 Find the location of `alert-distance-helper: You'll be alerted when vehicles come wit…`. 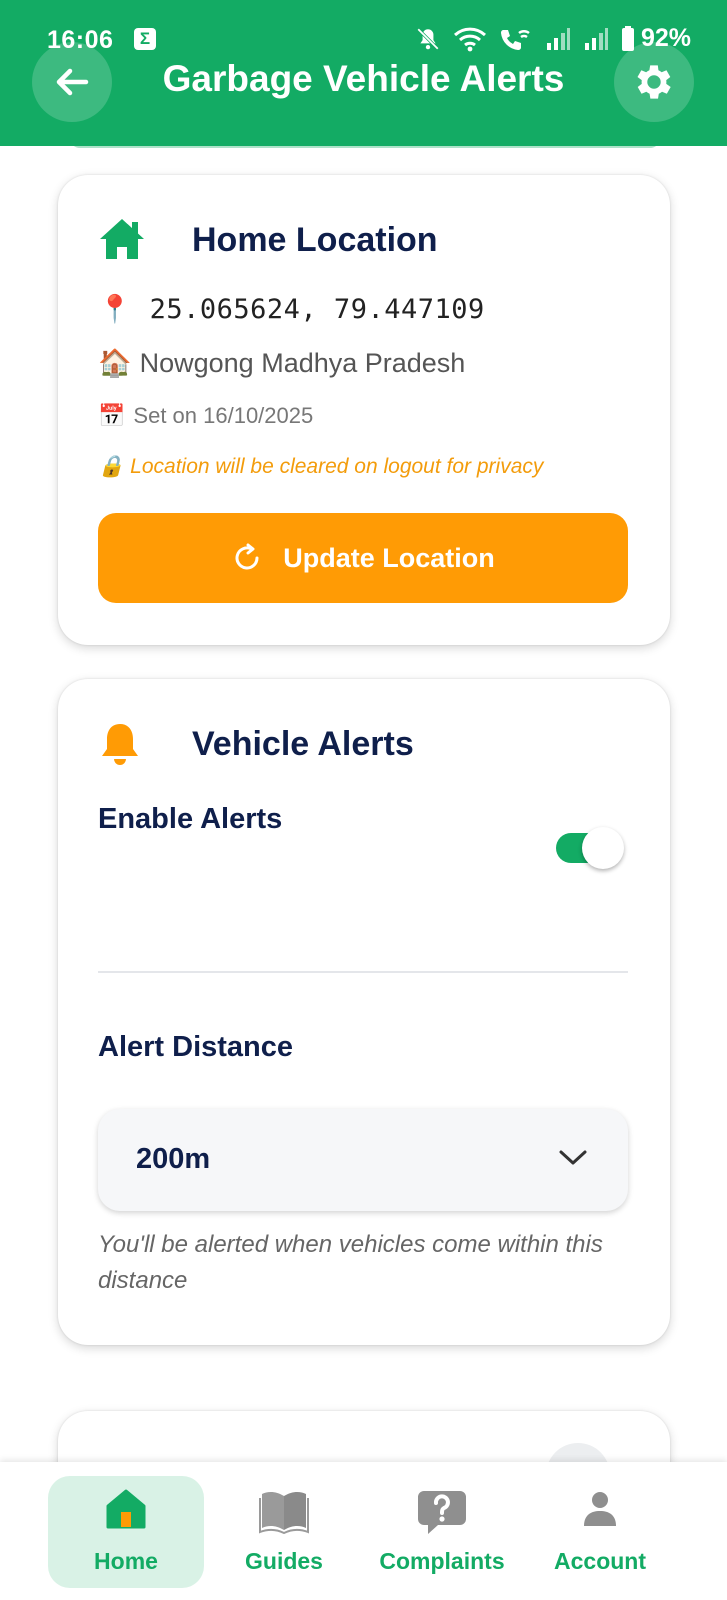

alert-distance-helper: You'll be alerted when vehicles come wit… is located at coordinates (350, 1262).